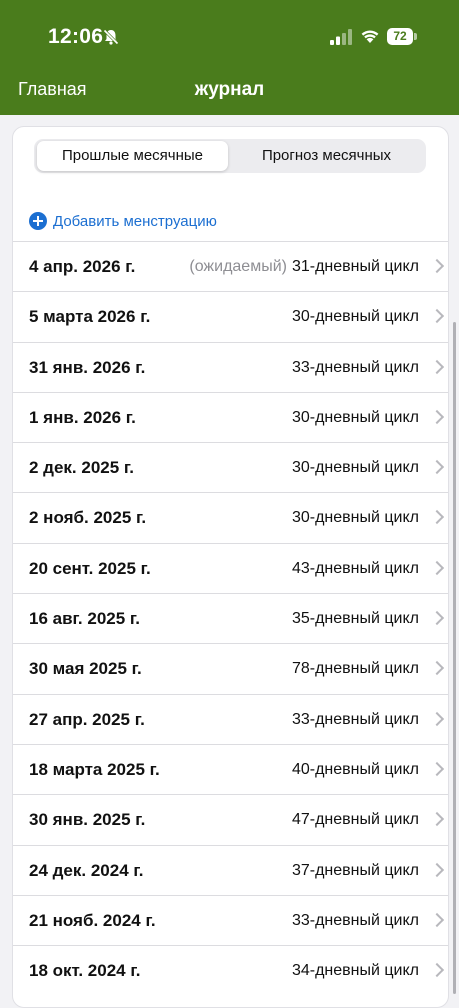 The height and width of the screenshot is (1008, 459). I want to click on row-cycle: 47-дневный цикл, so click(355, 820).